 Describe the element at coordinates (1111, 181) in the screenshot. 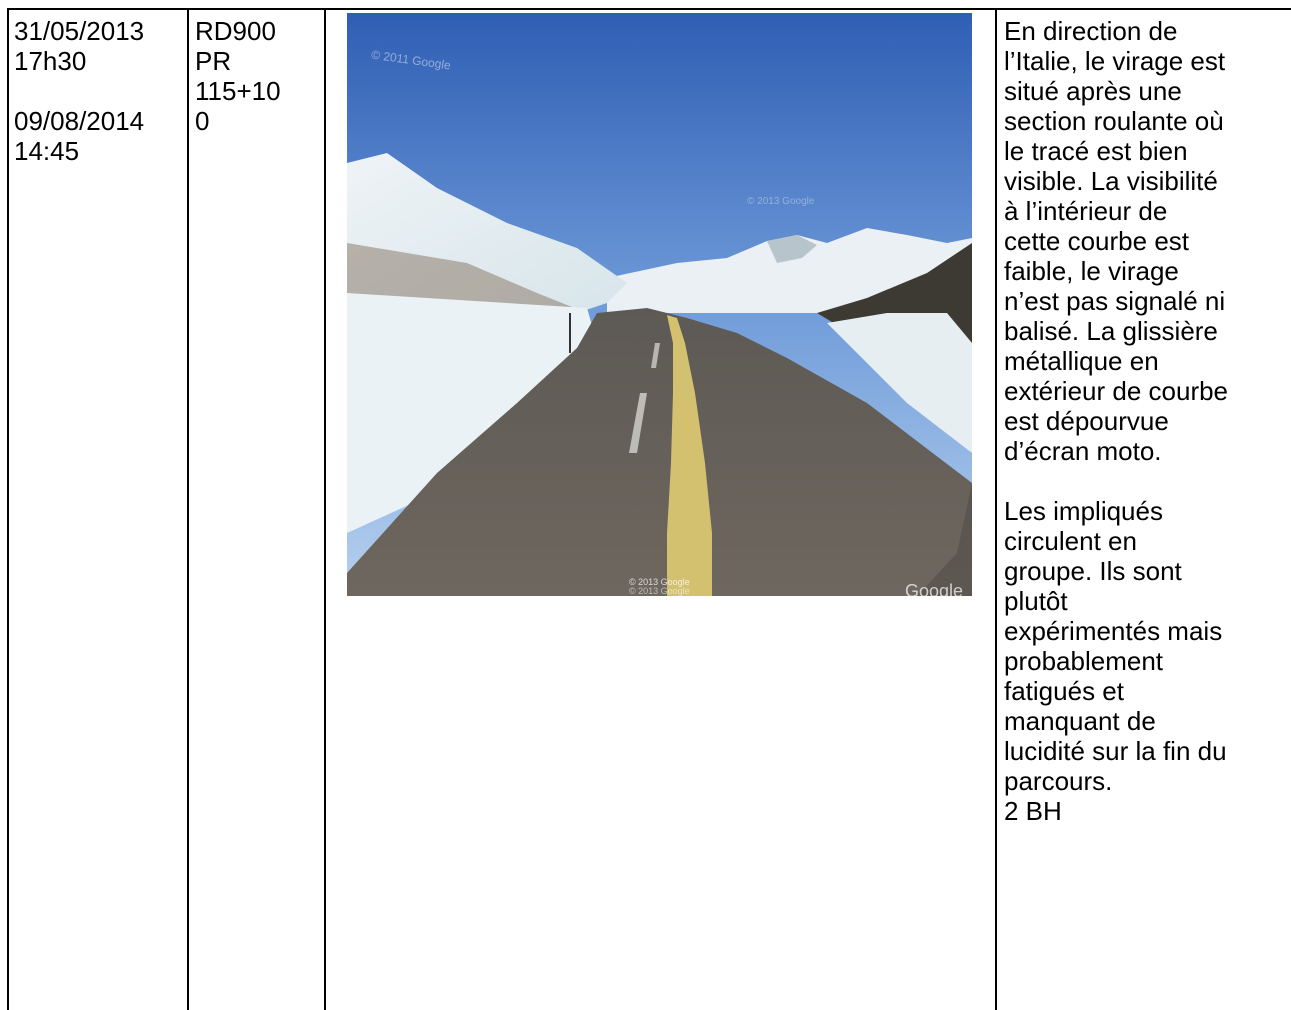

I see `description-line: visible. La visibilité` at that location.